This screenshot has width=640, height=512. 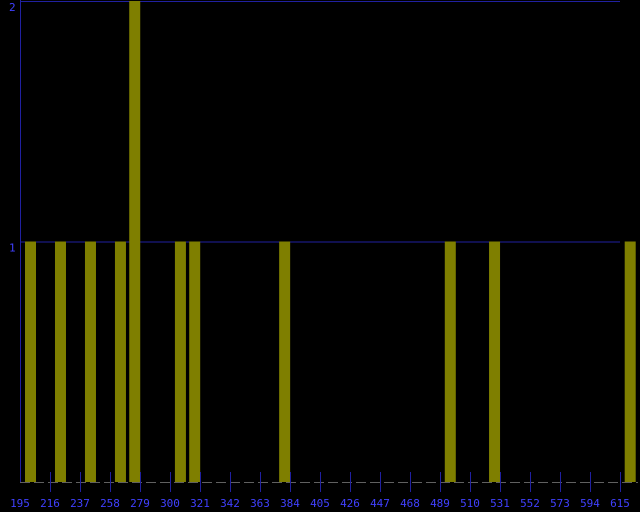 I want to click on x-tick-label-258: 258, so click(x=110, y=503).